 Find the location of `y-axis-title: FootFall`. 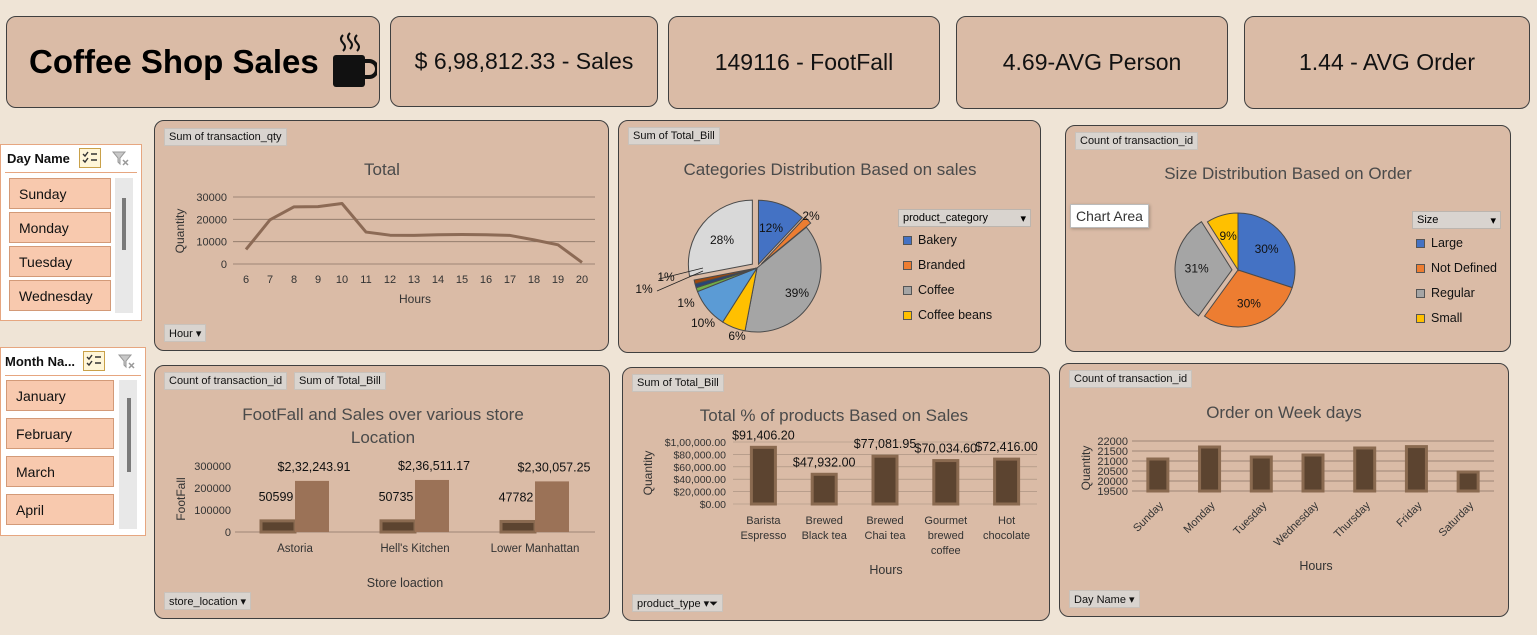

y-axis-title: FootFall is located at coordinates (181, 498).